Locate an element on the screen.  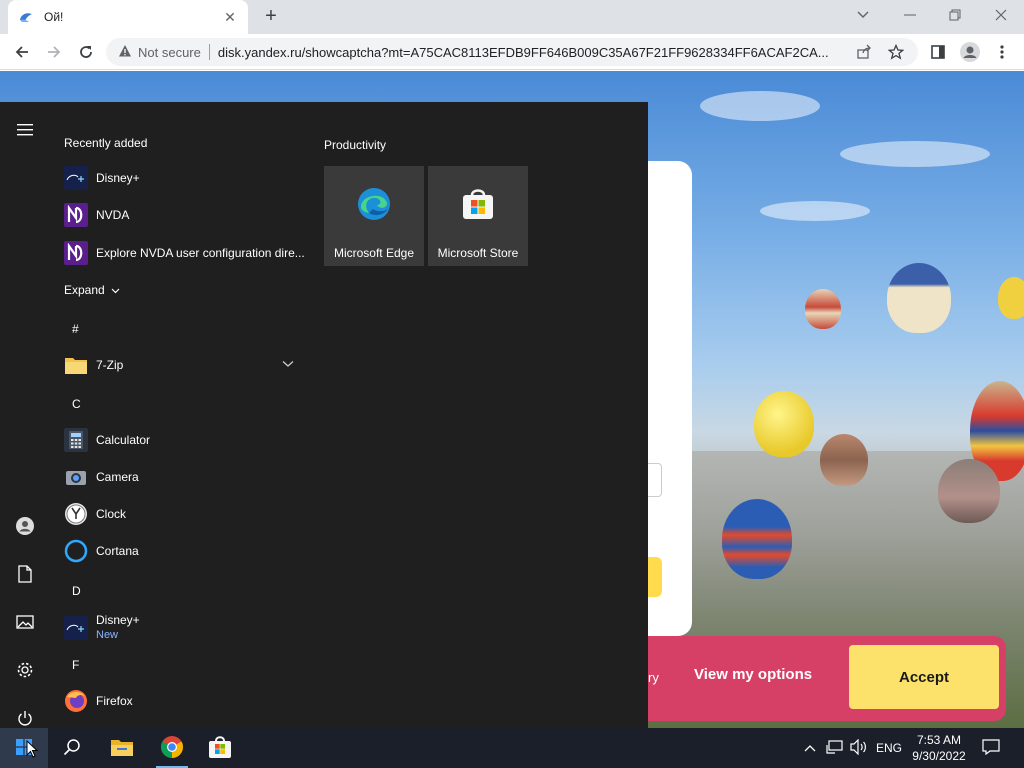
captcha-submit-edge is located at coordinates (655, 577).